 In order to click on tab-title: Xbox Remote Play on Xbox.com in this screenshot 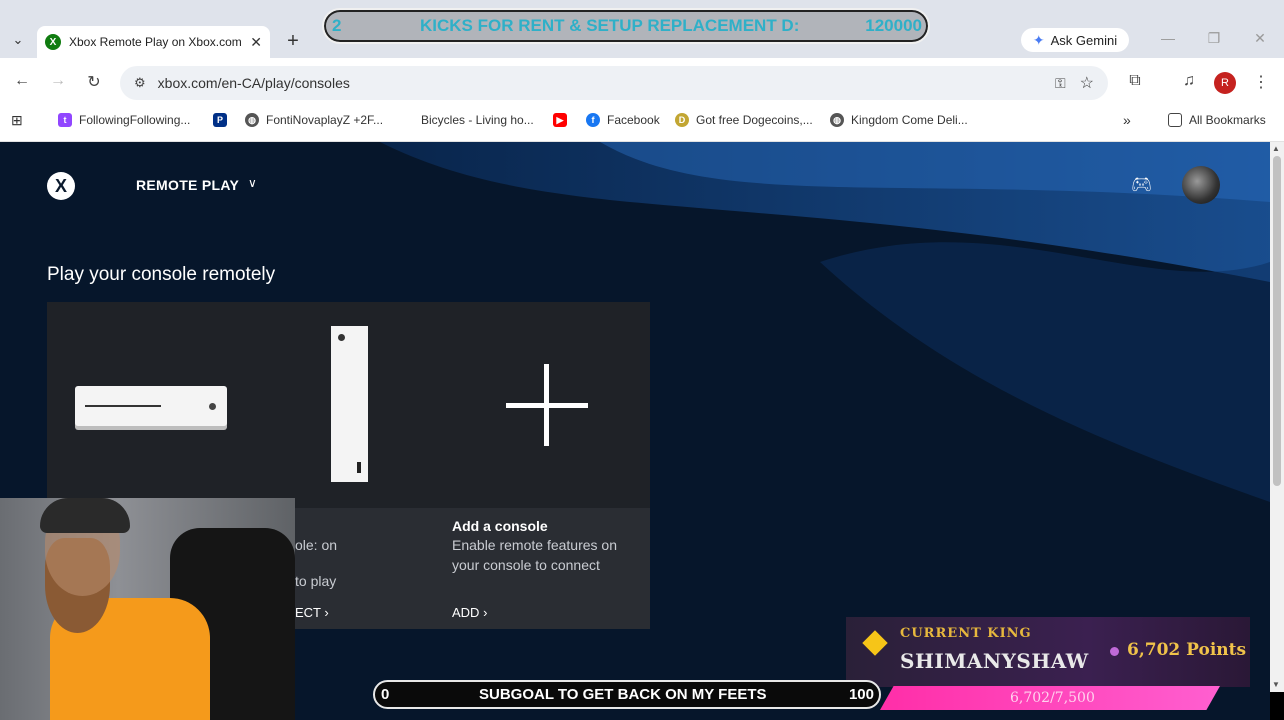, I will do `click(155, 42)`.